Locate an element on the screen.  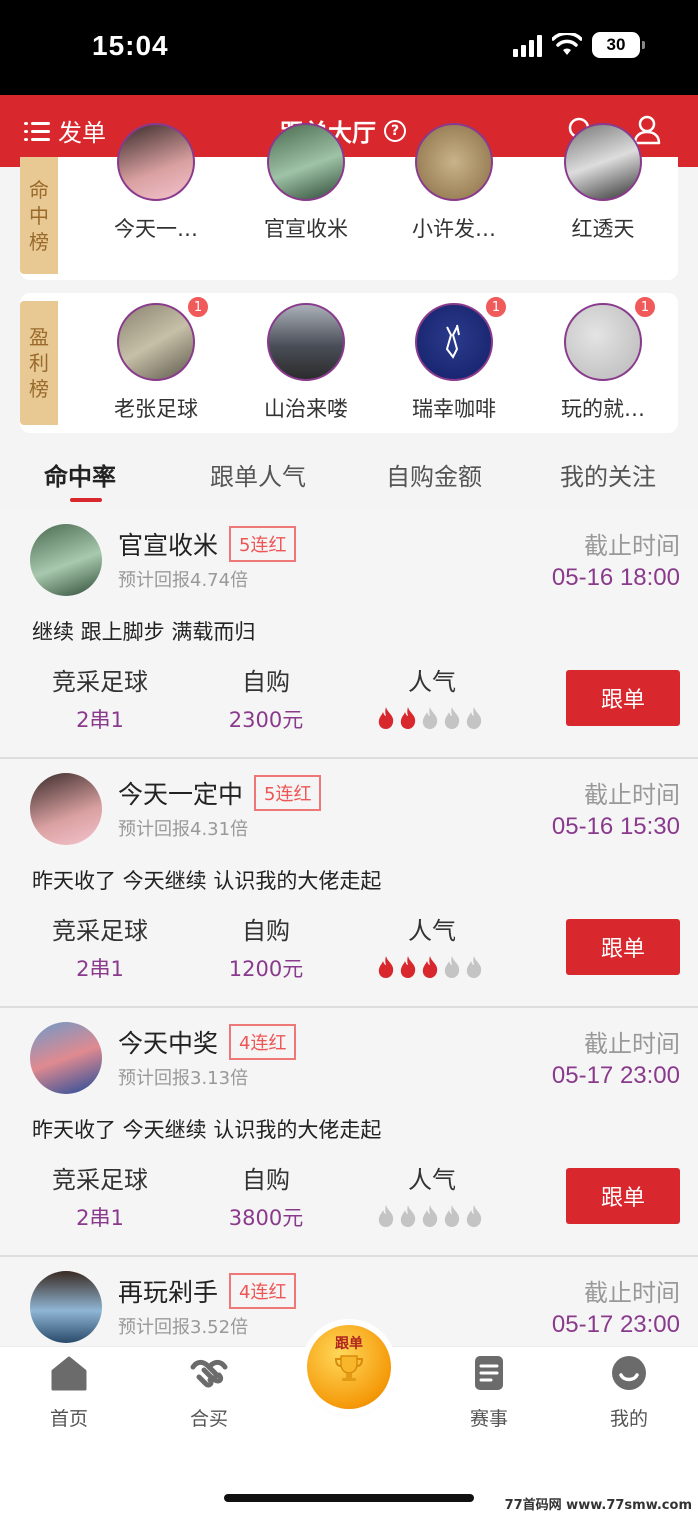
nav-events-label: 赛事 is located at coordinates (488, 1419).